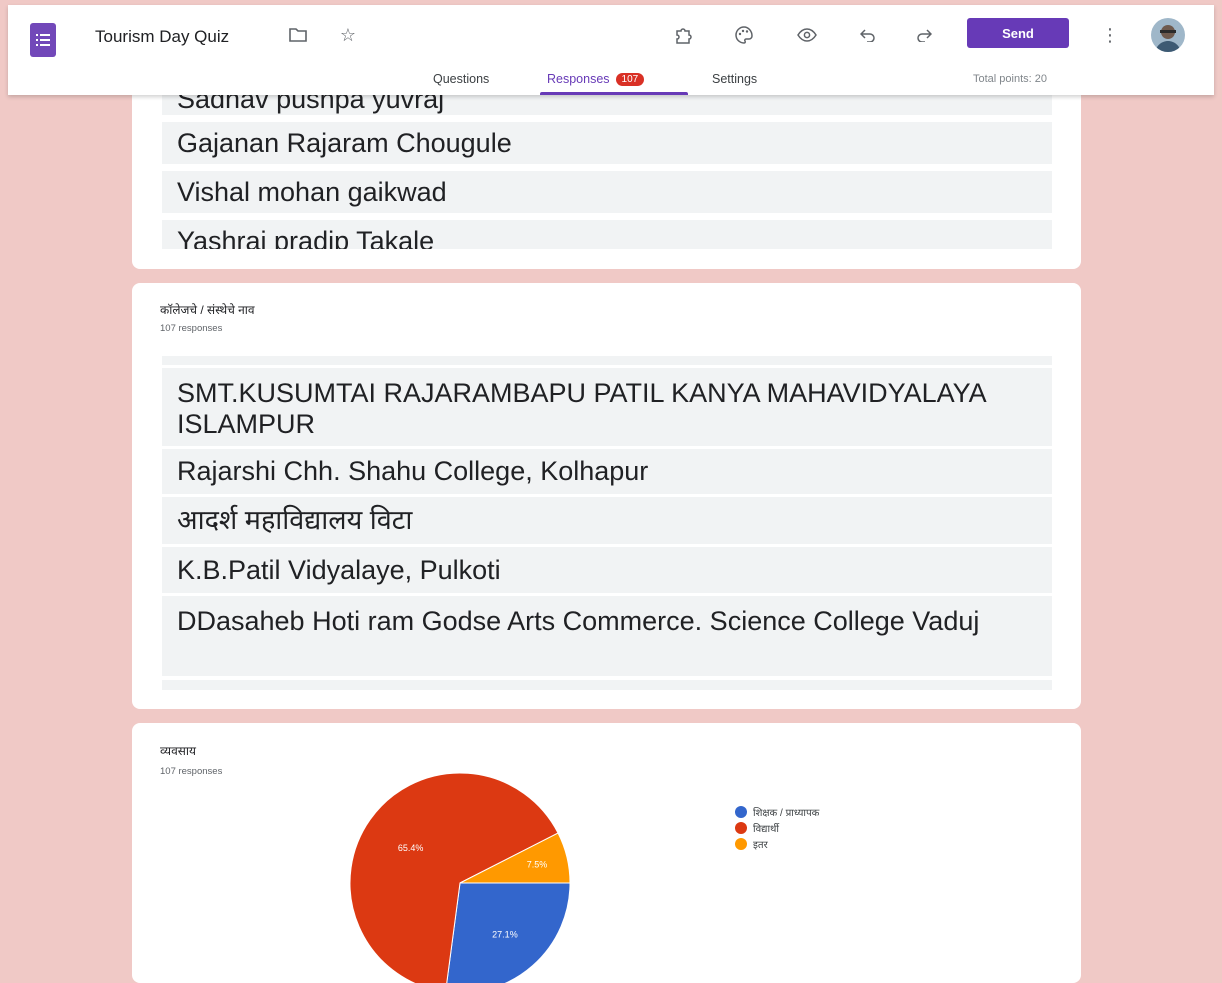 The image size is (1222, 983). I want to click on avatar, so click(1168, 35).